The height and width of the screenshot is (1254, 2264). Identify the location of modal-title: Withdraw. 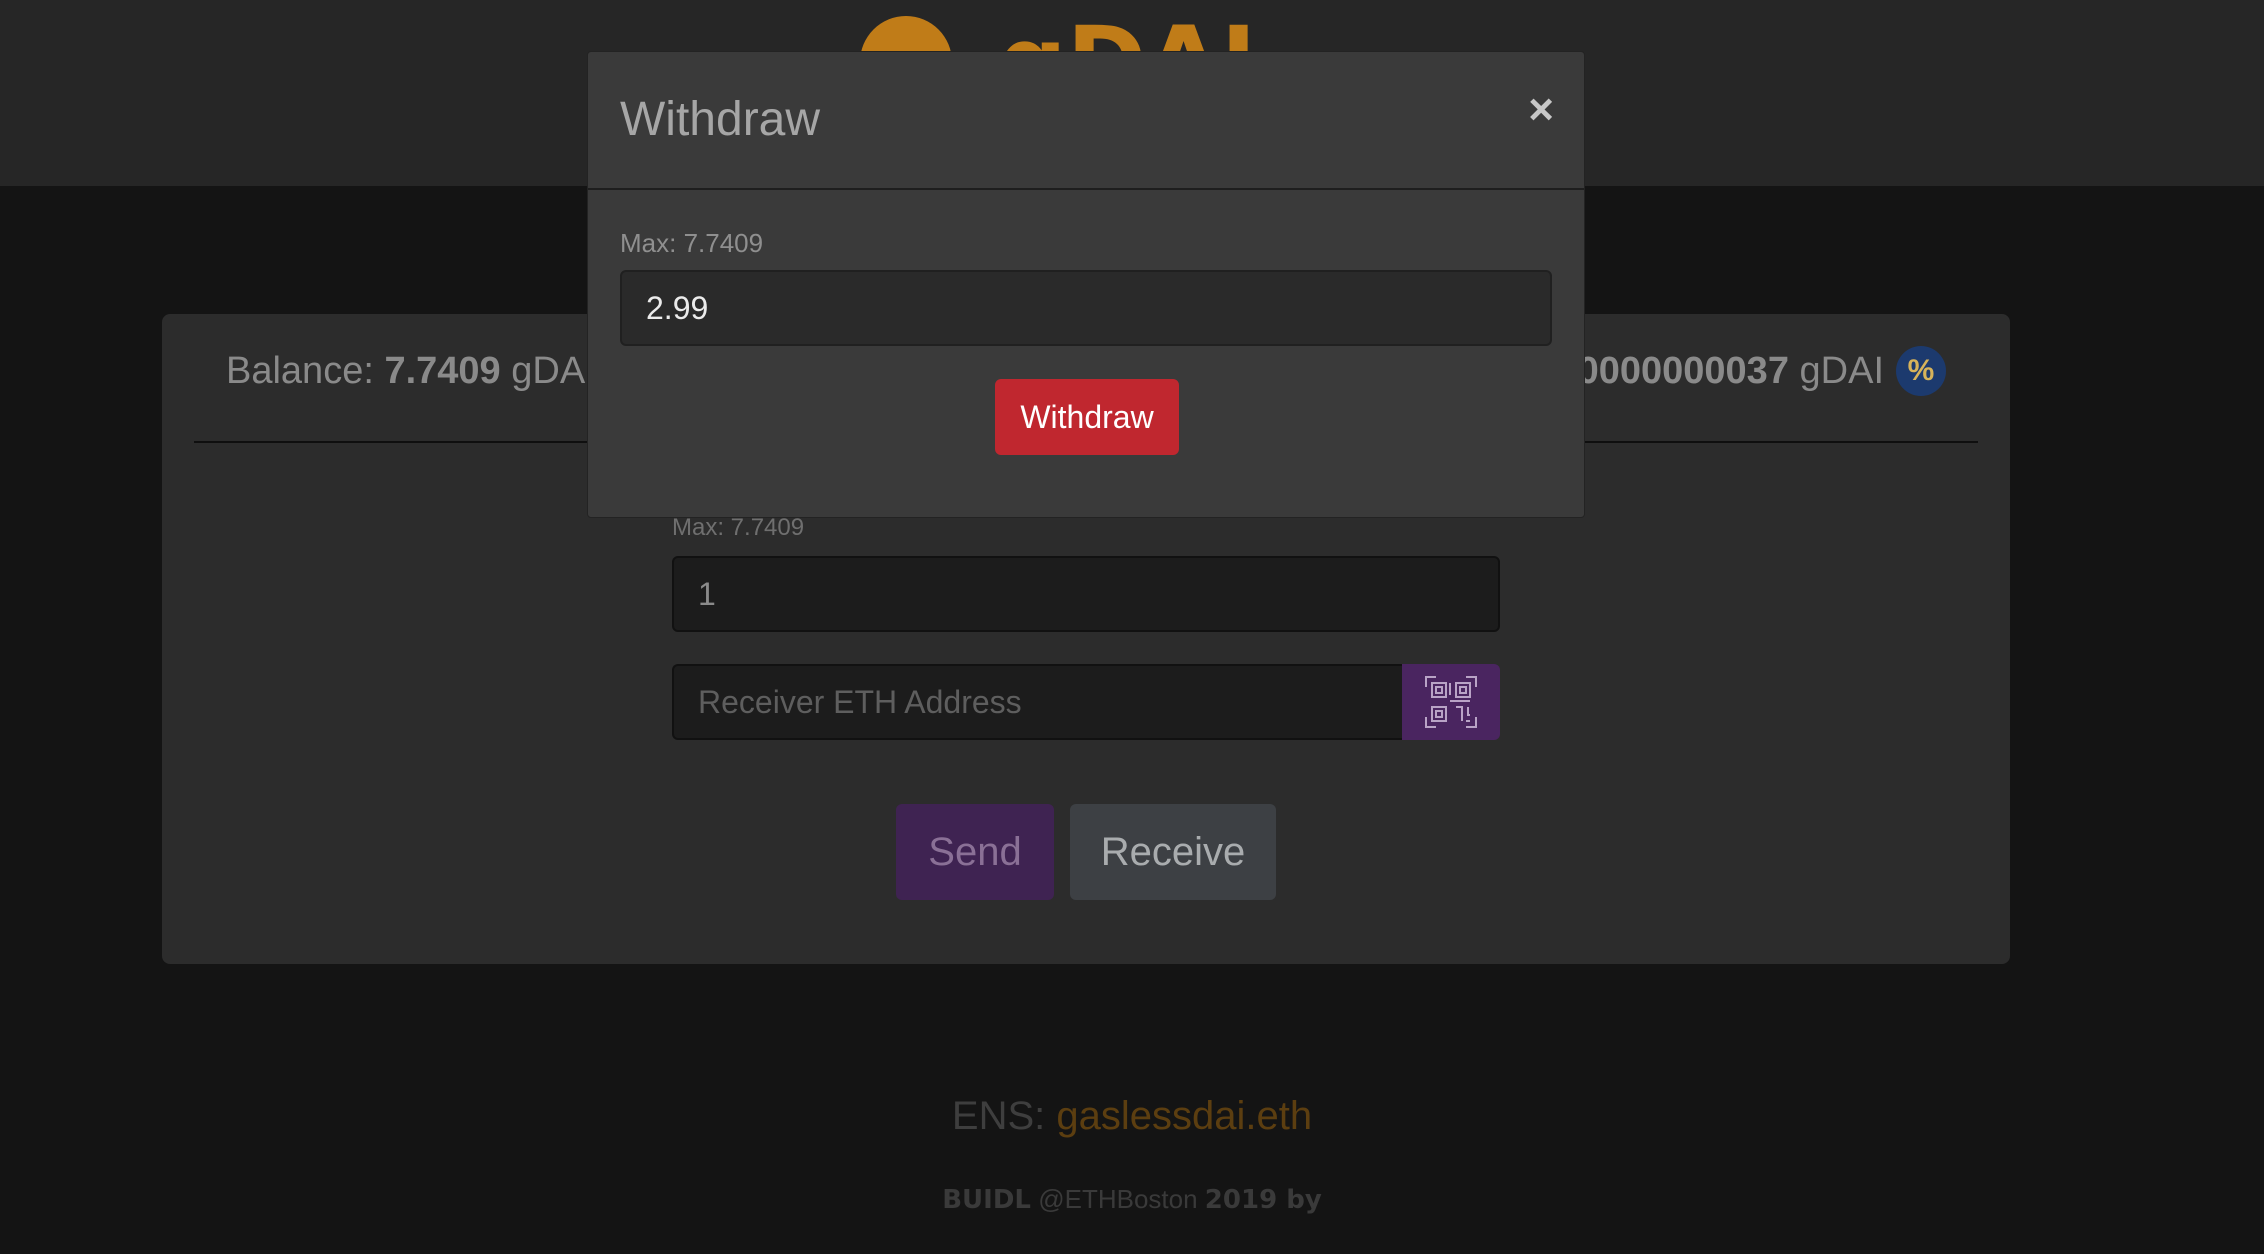
(720, 119).